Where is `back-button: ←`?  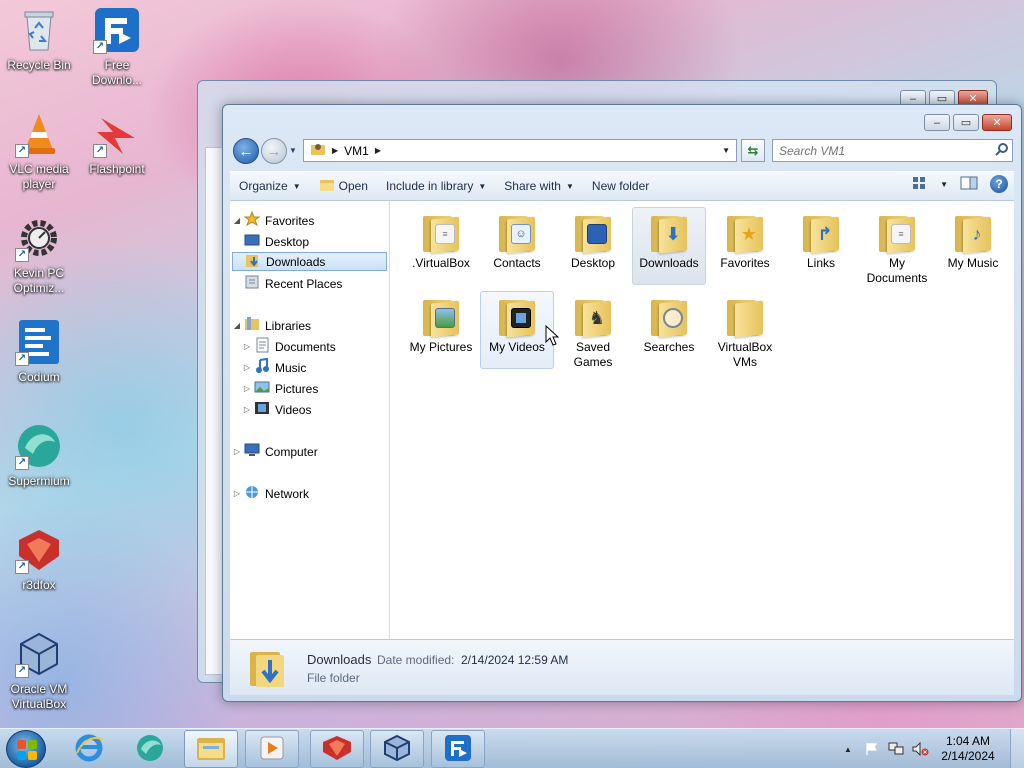
back-button: ← is located at coordinates (246, 151).